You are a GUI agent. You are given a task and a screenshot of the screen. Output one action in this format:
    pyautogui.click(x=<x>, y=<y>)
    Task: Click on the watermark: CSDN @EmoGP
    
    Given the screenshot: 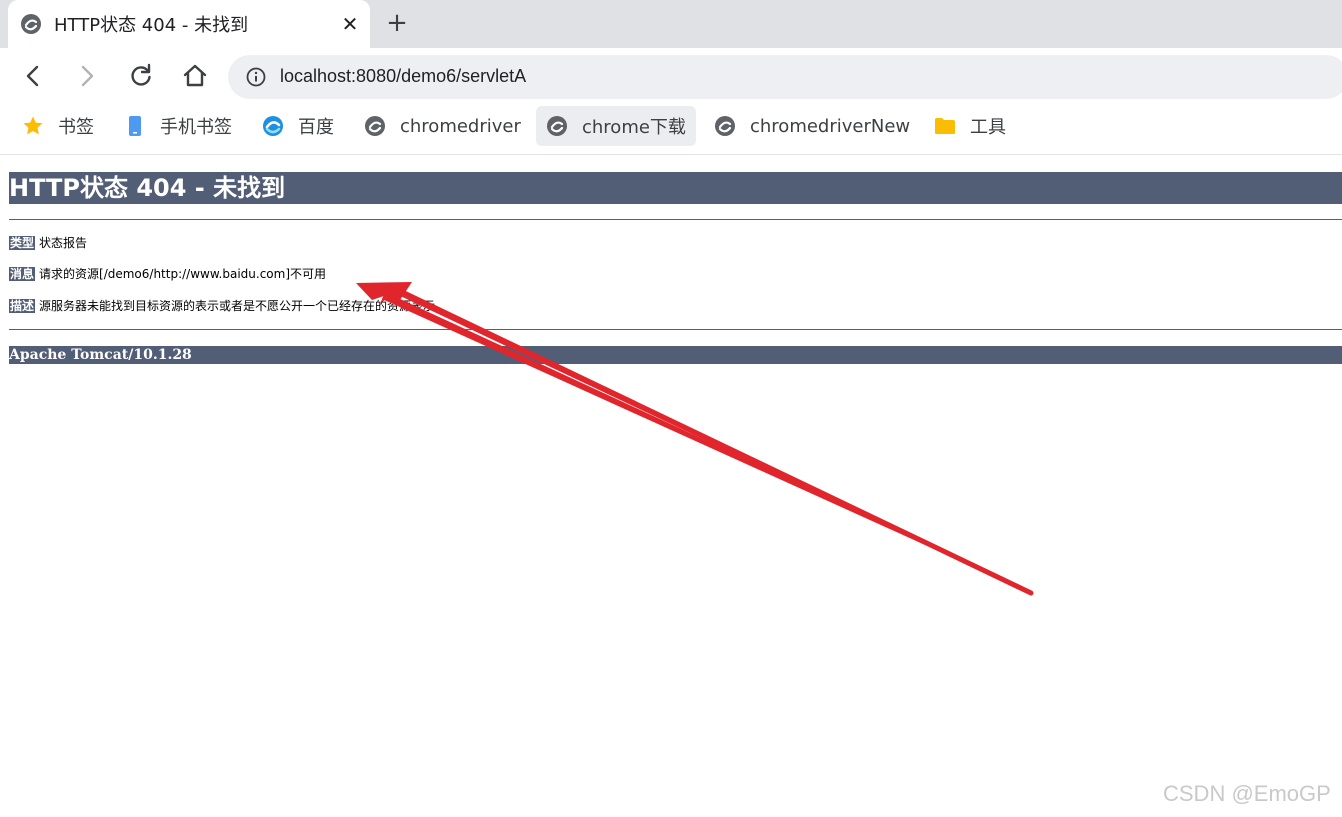 What is the action you would take?
    pyautogui.click(x=1247, y=793)
    